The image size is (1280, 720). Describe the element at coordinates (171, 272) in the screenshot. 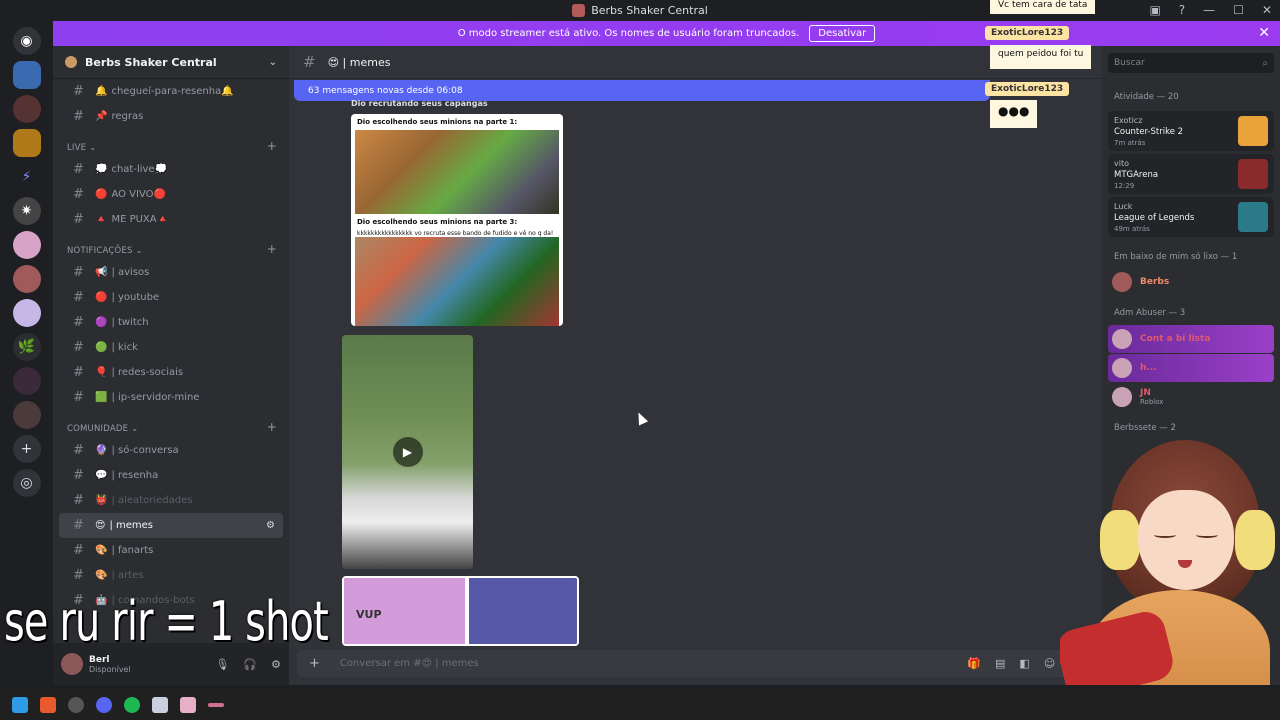

I see `channel-avisos: # 📢 | avisos` at that location.